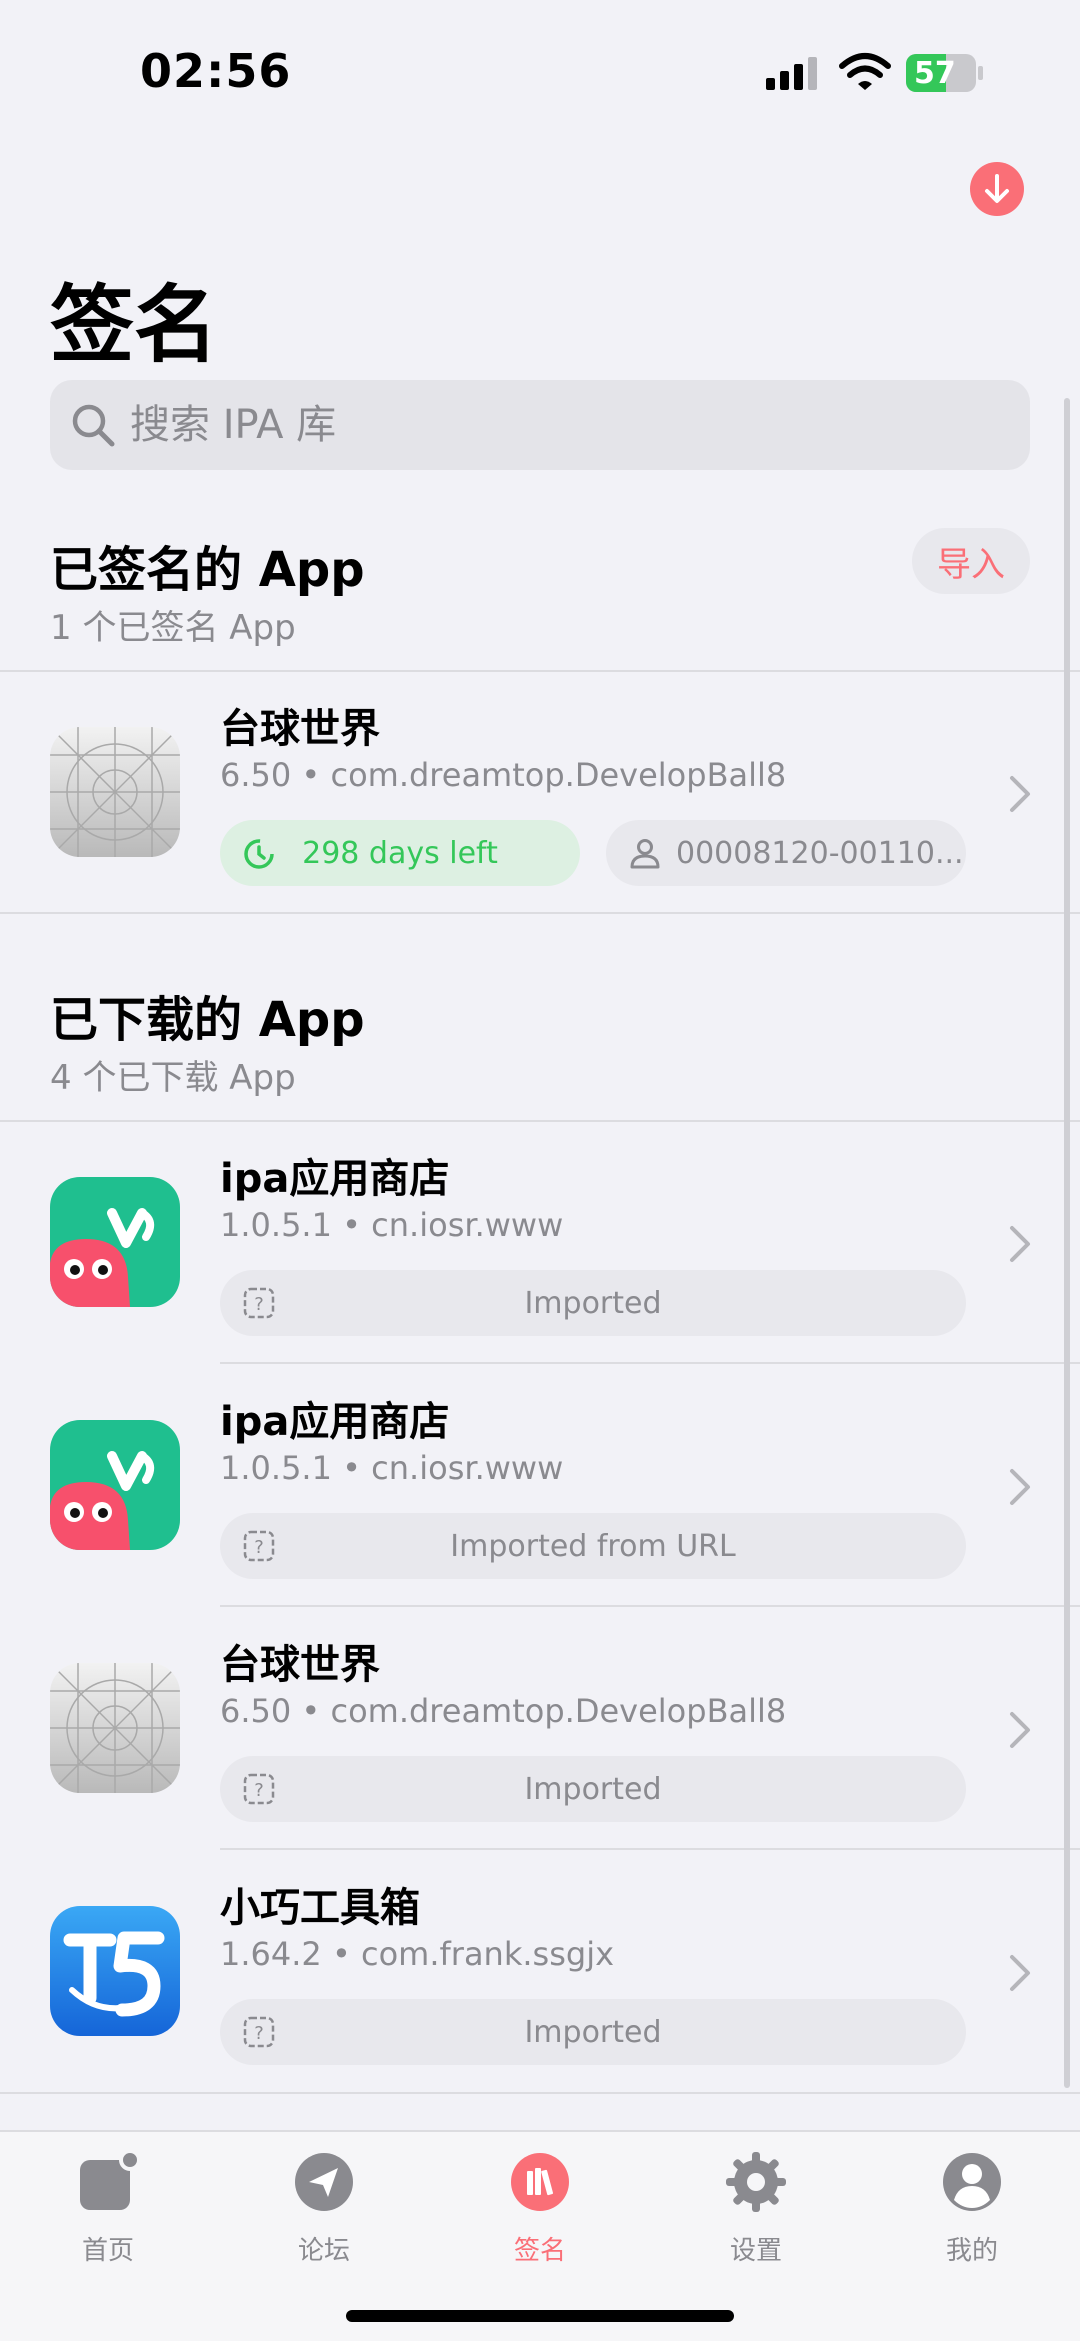  Describe the element at coordinates (540, 70) in the screenshot. I see `status-bar: 02:56 57` at that location.